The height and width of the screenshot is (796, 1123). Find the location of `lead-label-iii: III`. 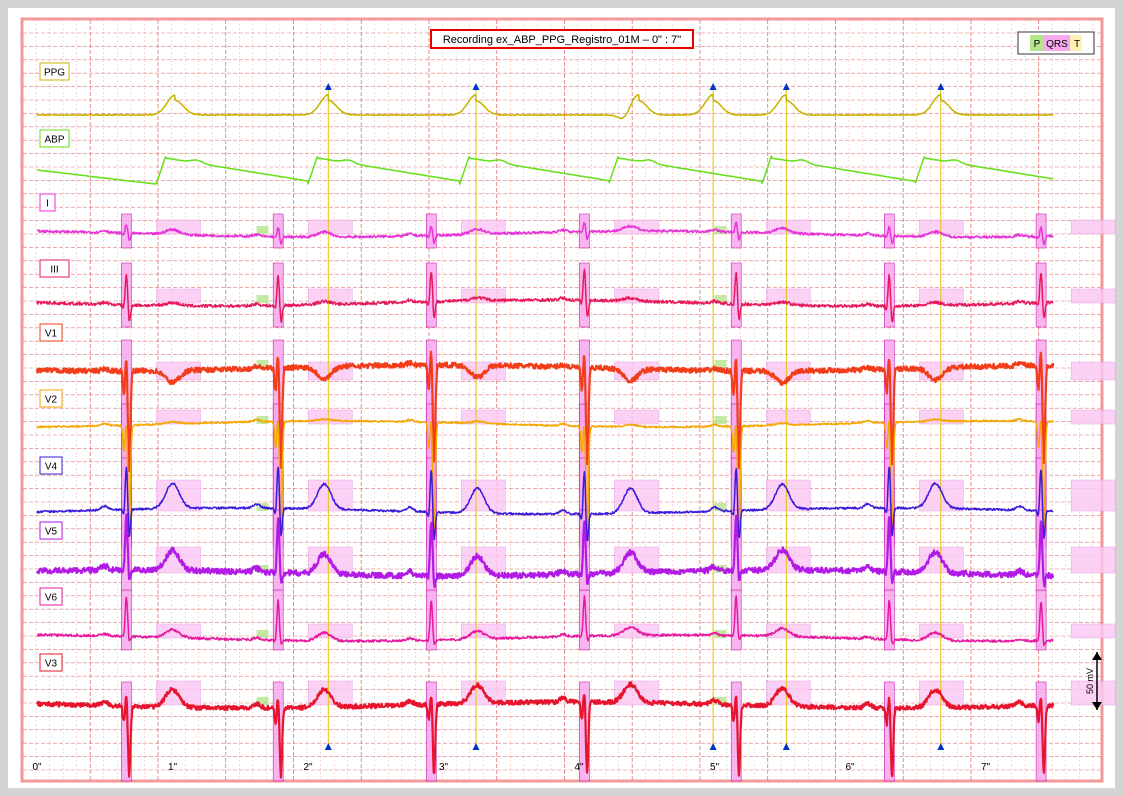

lead-label-iii: III is located at coordinates (54, 270).